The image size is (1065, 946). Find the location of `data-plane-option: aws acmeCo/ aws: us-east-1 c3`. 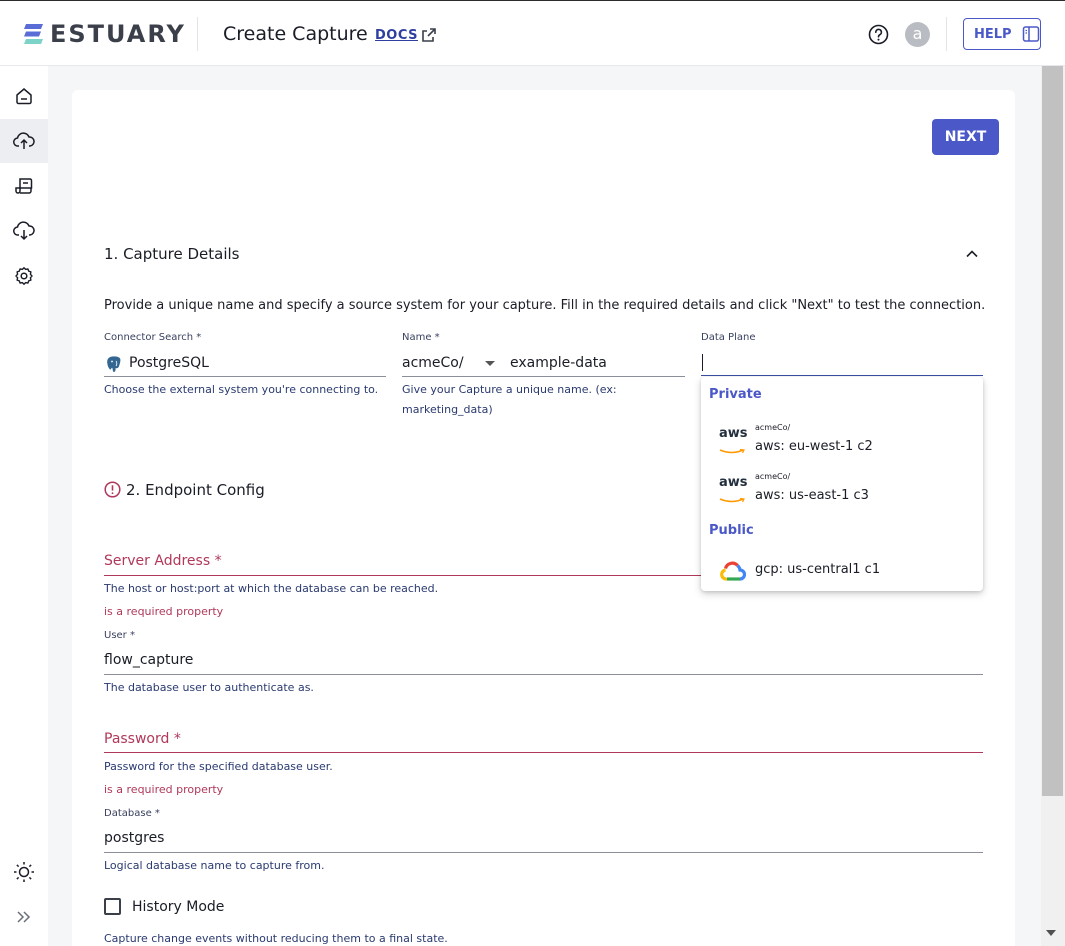

data-plane-option: aws acmeCo/ aws: us-east-1 c3 is located at coordinates (842, 488).